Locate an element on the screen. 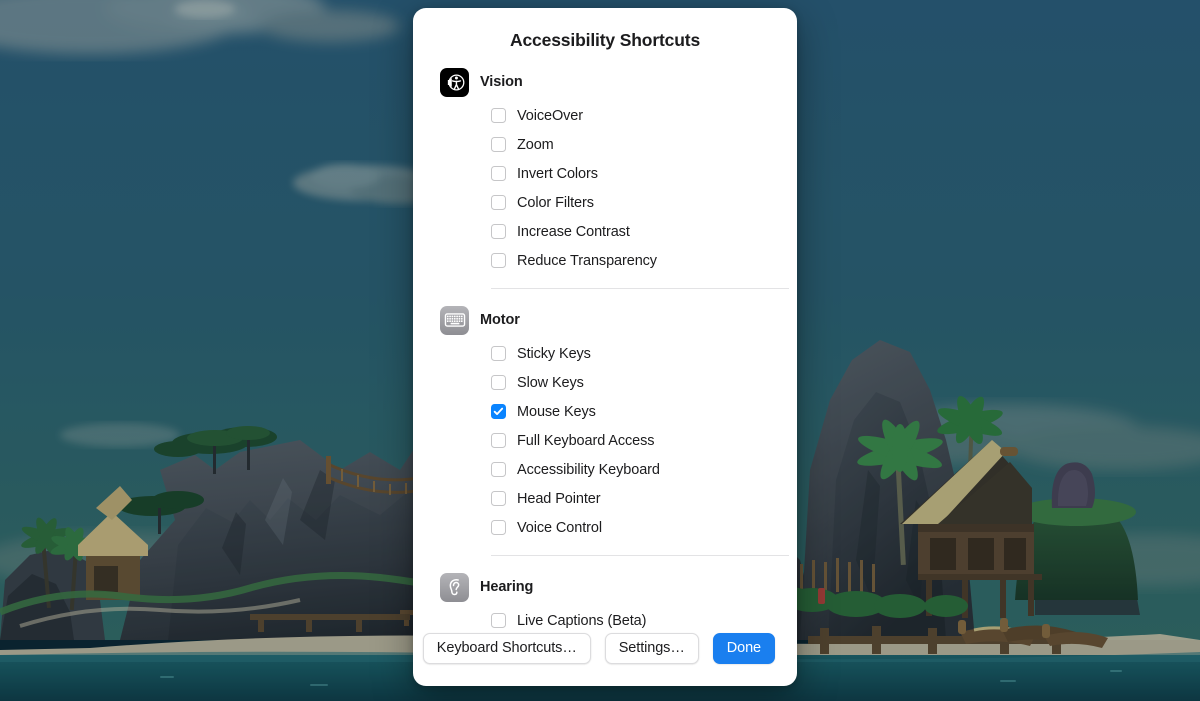  keyboard-icon is located at coordinates (454, 320).